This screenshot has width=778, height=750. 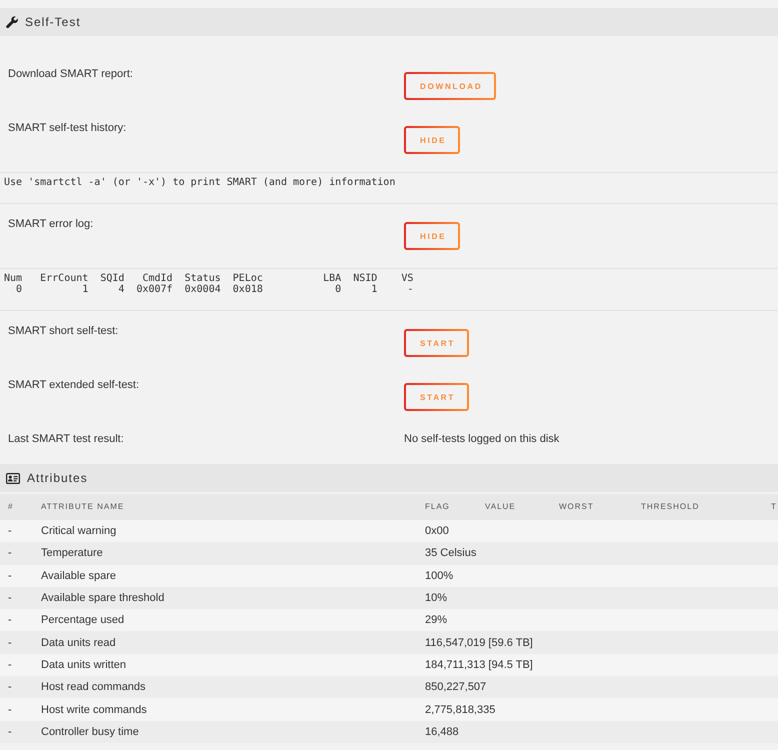 I want to click on table-cell-text: 10%, so click(x=436, y=598).